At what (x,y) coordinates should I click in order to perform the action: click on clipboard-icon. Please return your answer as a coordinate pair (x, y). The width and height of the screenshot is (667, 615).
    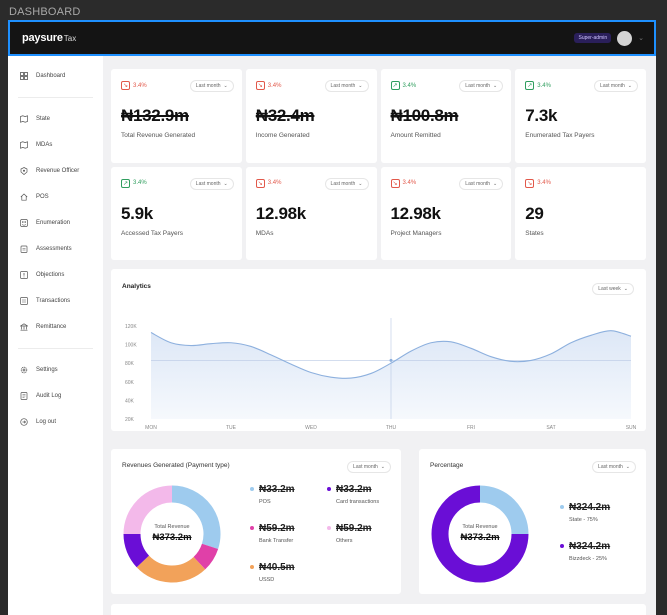
    Looking at the image, I should click on (24, 249).